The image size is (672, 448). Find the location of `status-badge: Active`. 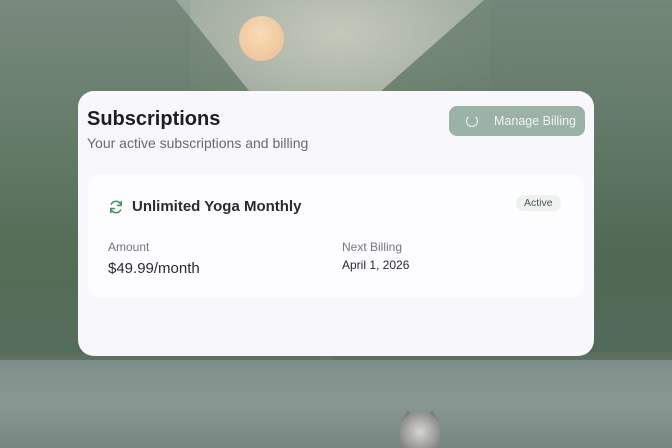

status-badge: Active is located at coordinates (538, 203).